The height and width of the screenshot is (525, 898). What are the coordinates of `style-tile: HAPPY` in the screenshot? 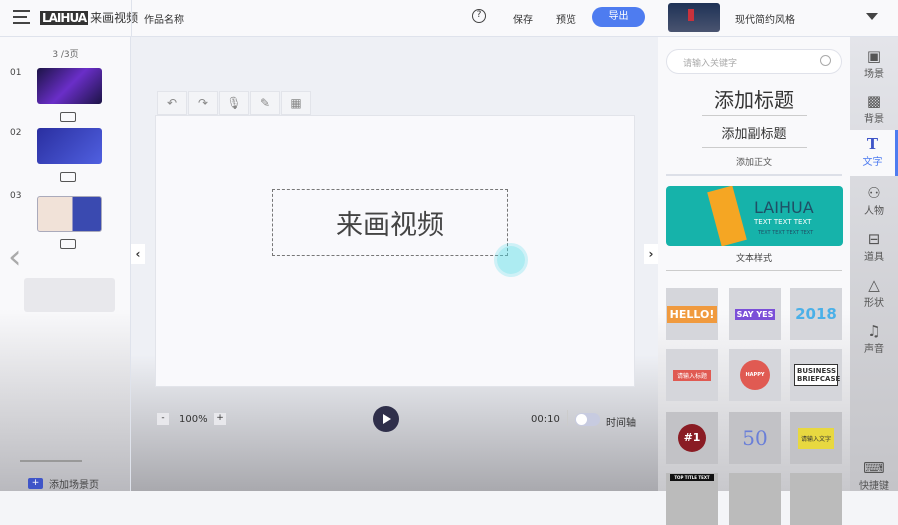 It's located at (755, 375).